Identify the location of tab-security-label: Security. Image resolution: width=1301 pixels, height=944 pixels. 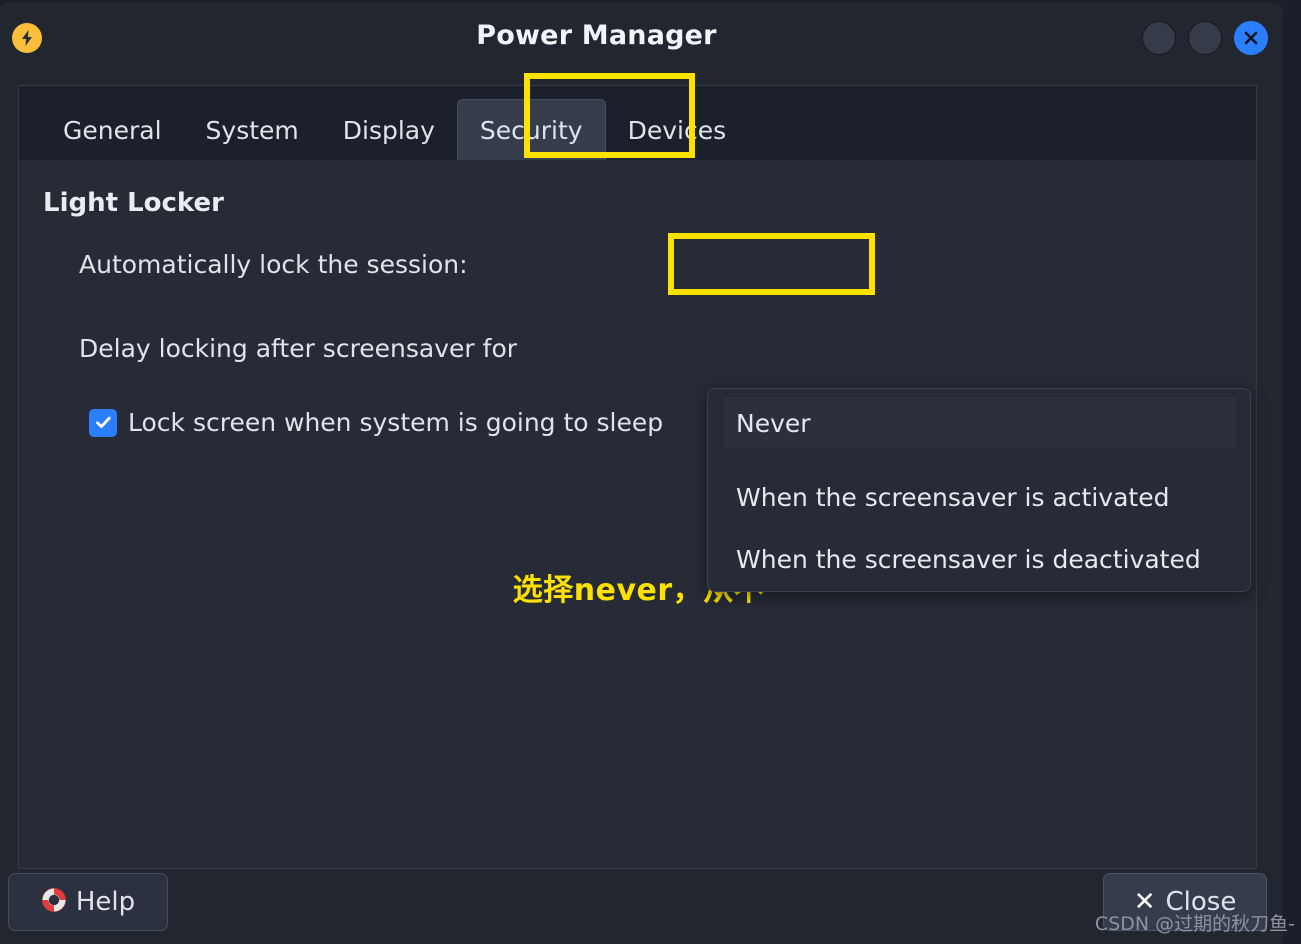
(531, 130).